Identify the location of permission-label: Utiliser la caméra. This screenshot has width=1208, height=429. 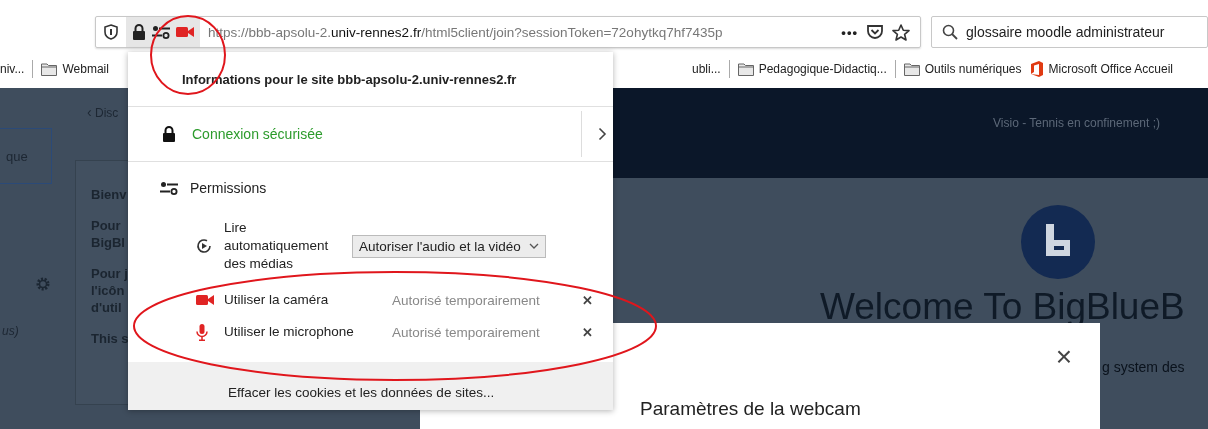
(277, 299).